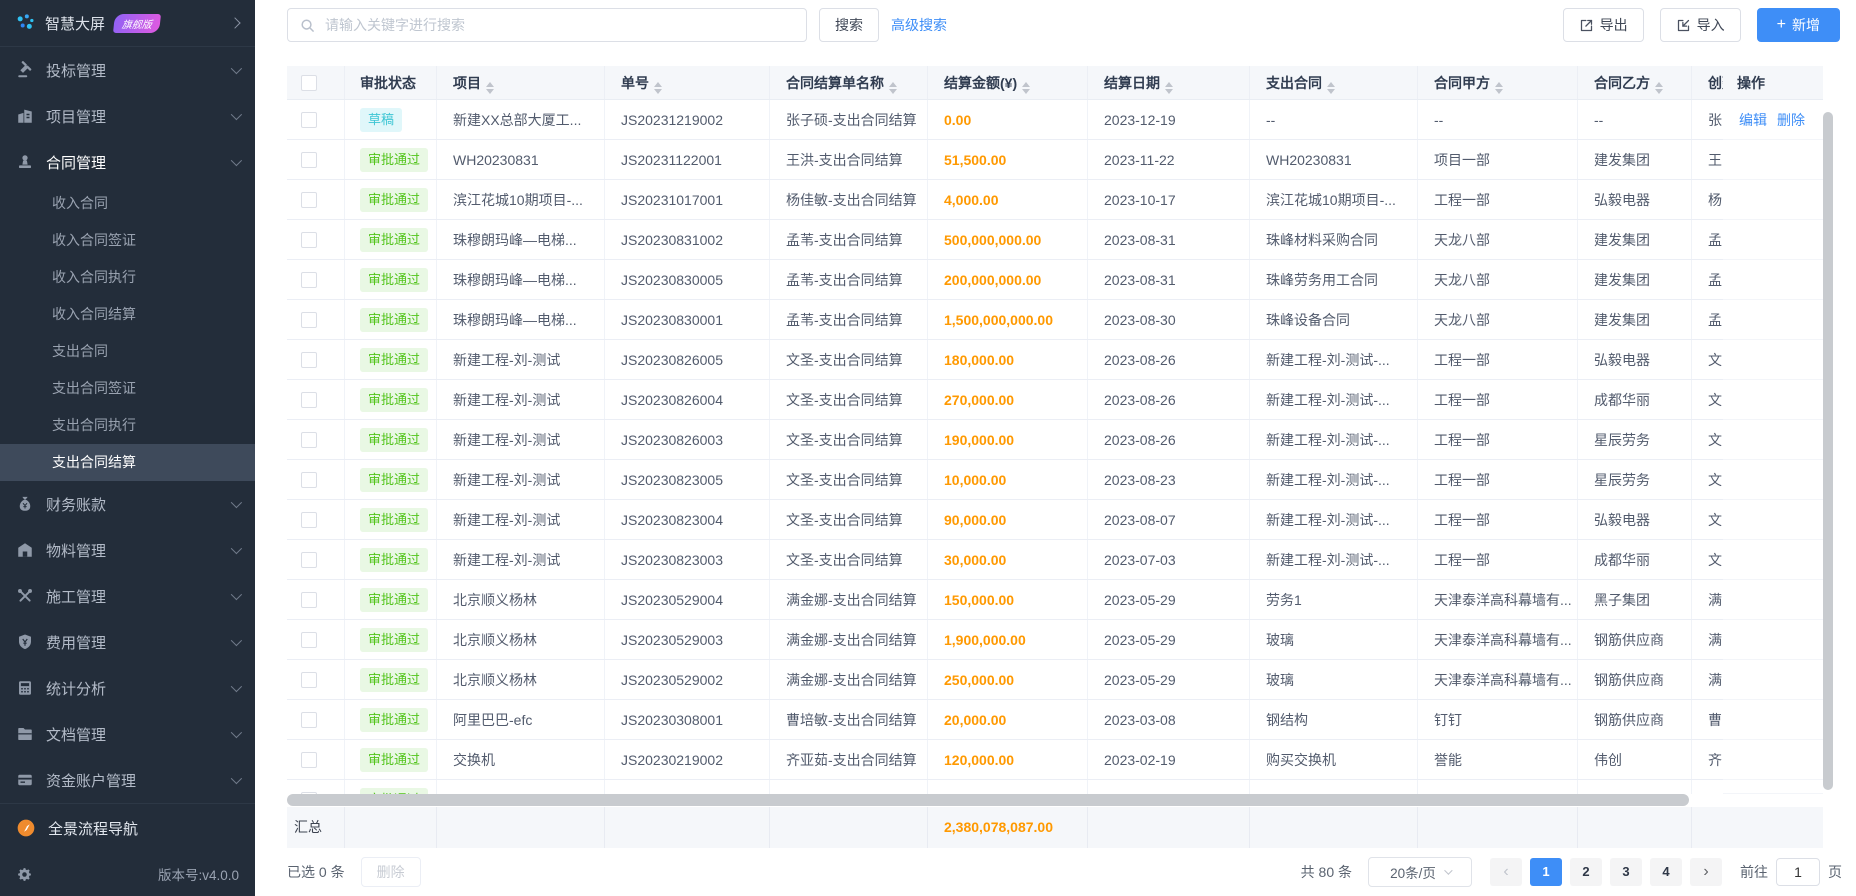  Describe the element at coordinates (127, 688) in the screenshot. I see `sidebar-item-7: 统计分析` at that location.